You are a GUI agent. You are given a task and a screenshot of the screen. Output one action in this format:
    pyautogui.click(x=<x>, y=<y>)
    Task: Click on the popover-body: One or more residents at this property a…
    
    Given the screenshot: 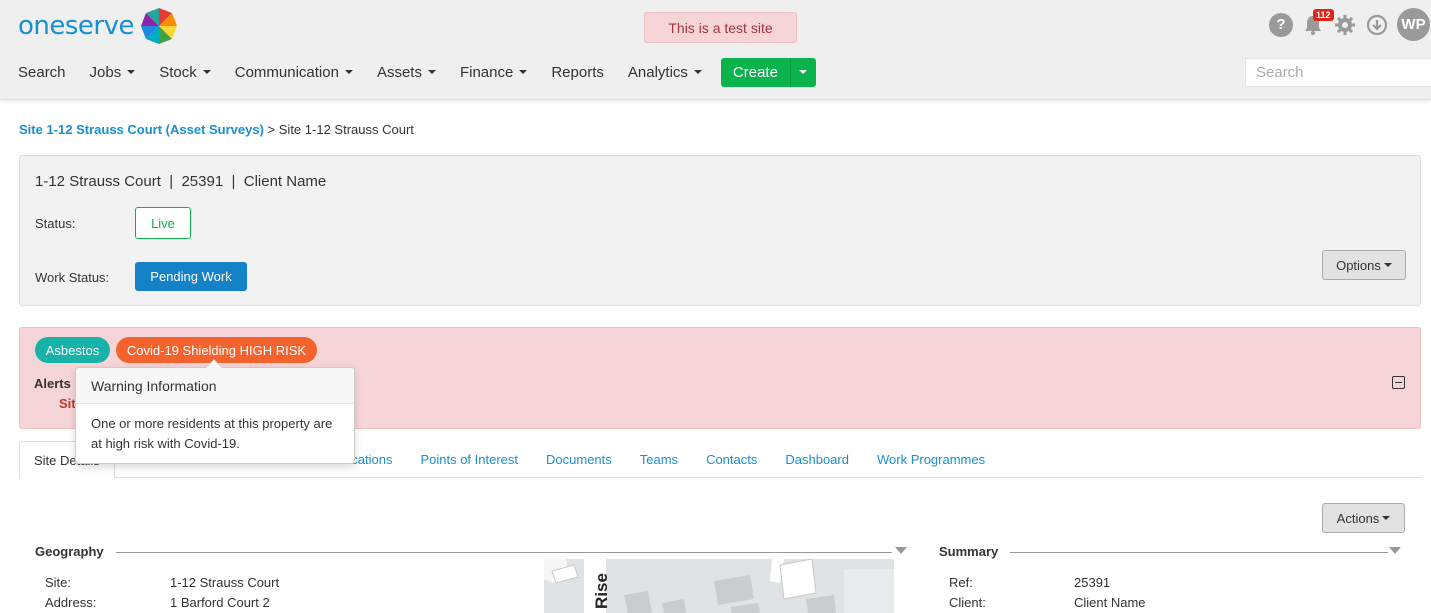 What is the action you would take?
    pyautogui.click(x=212, y=433)
    